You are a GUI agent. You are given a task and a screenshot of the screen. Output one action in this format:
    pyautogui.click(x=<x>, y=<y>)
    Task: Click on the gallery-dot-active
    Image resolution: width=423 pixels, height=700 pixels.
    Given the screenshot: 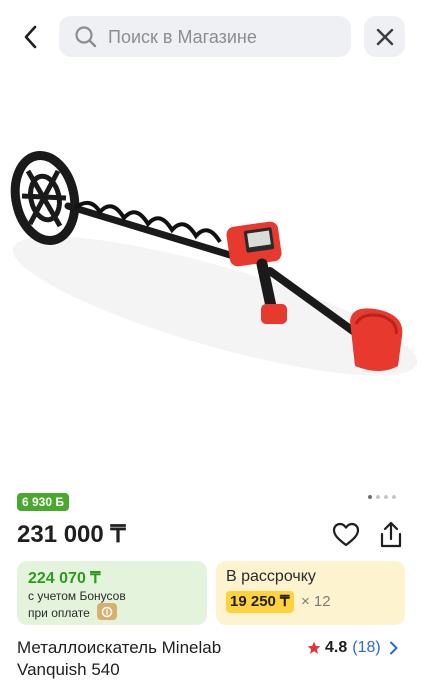 What is the action you would take?
    pyautogui.click(x=370, y=497)
    